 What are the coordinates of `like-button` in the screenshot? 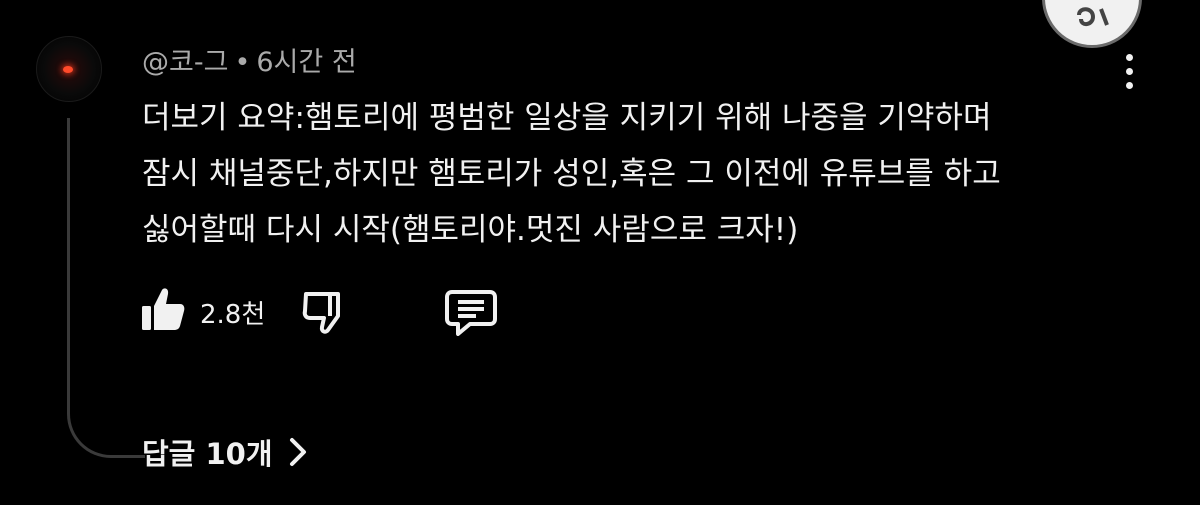 It's located at (163, 310).